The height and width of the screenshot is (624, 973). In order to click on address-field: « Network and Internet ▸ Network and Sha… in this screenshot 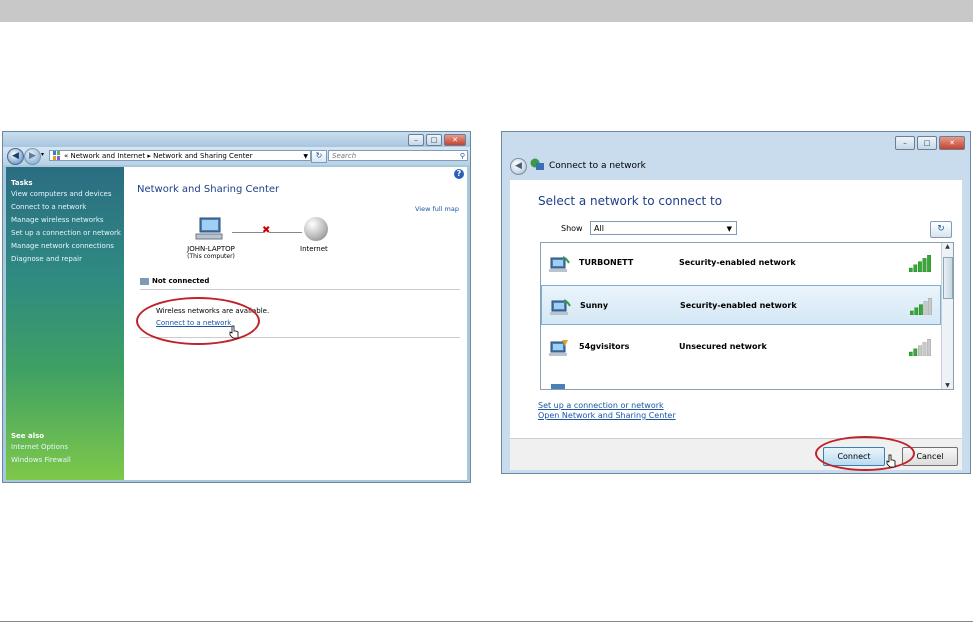, I will do `click(180, 155)`.